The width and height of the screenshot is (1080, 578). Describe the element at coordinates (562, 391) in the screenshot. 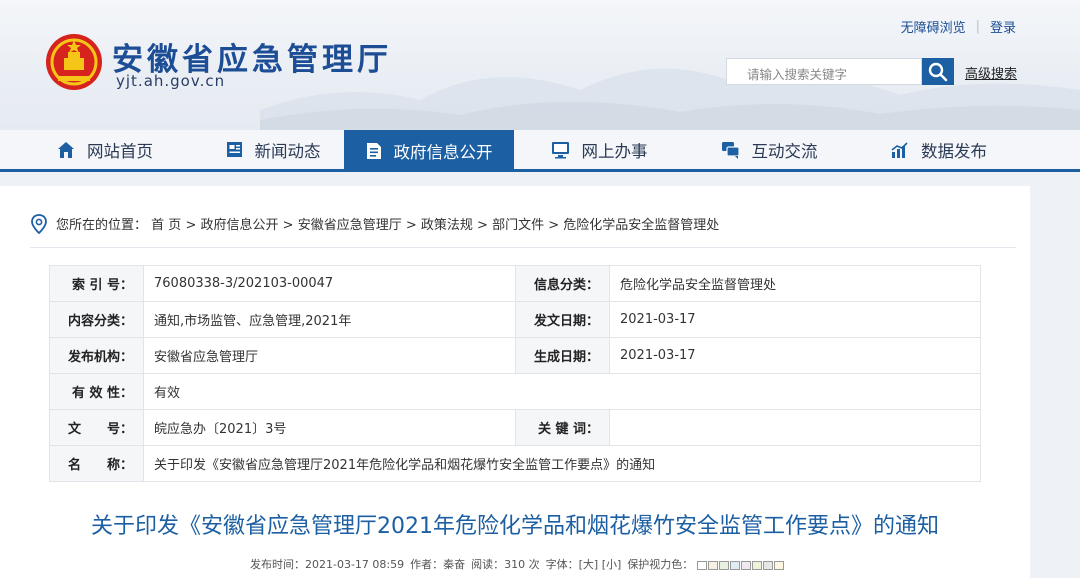

I see `validity-value: 有效` at that location.